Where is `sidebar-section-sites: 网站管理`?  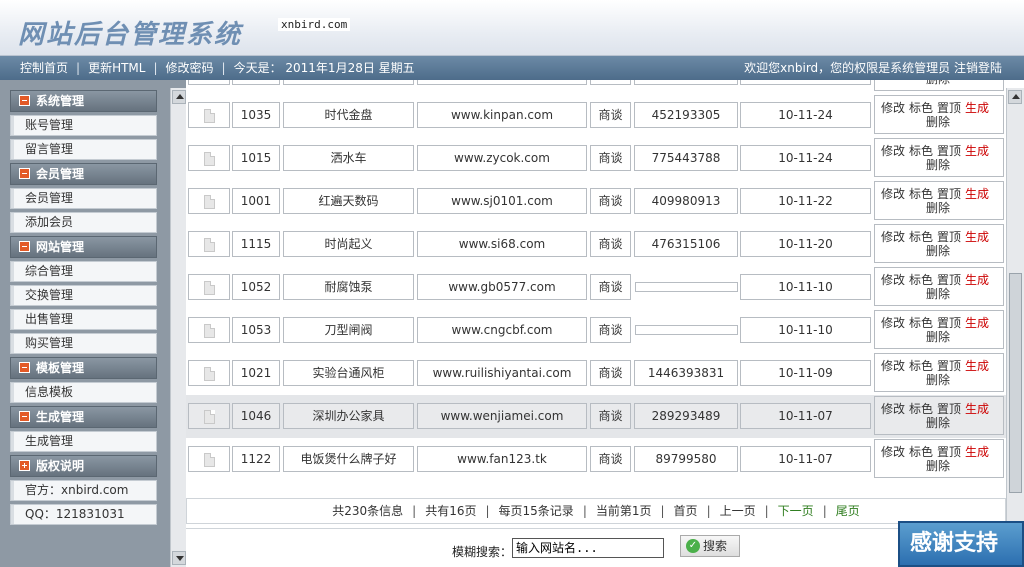 sidebar-section-sites: 网站管理 is located at coordinates (83, 247).